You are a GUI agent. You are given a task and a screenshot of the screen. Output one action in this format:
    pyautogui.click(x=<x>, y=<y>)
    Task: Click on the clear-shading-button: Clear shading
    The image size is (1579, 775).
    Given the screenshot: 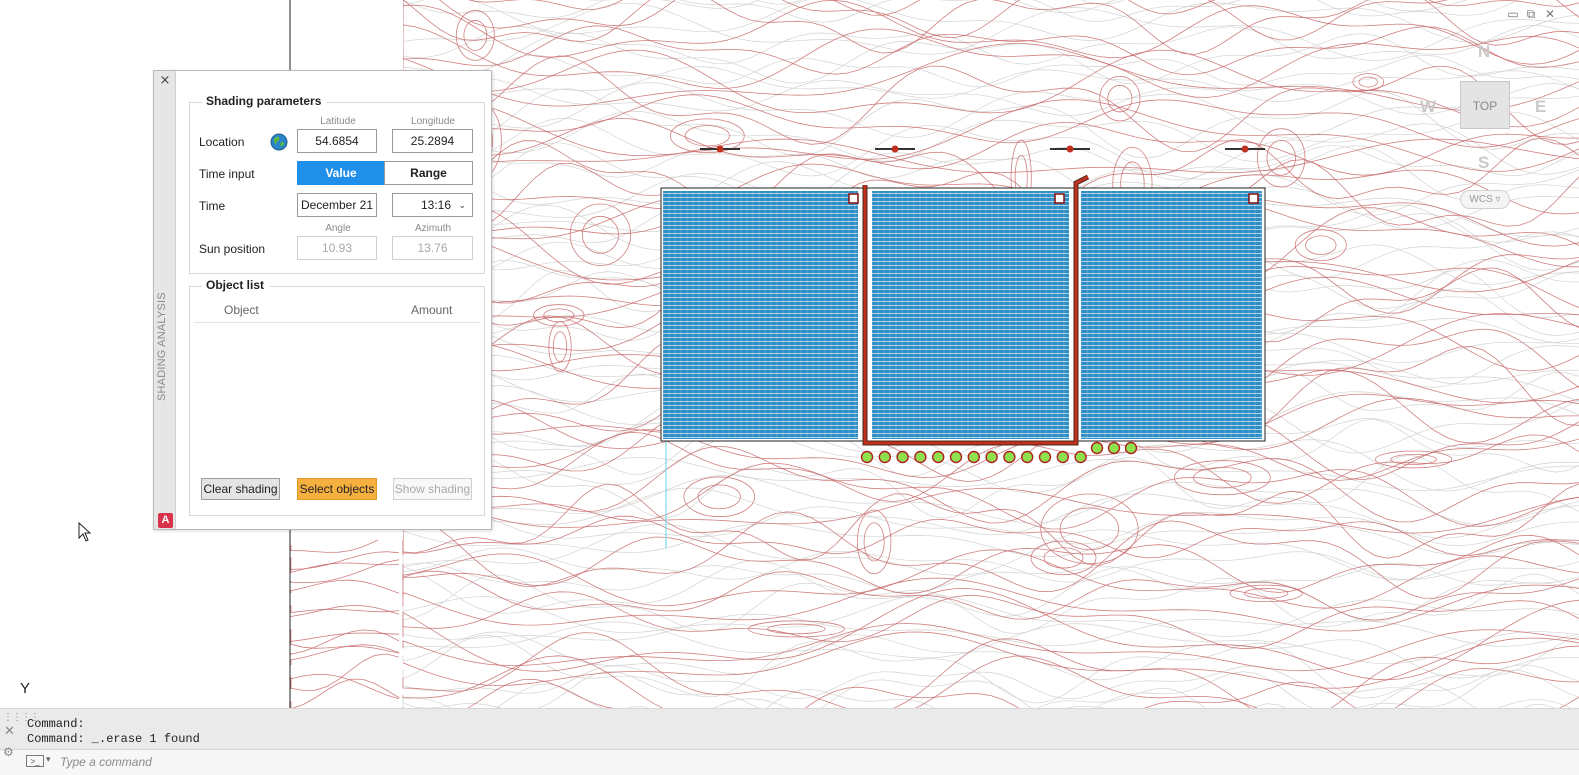 What is the action you would take?
    pyautogui.click(x=240, y=489)
    